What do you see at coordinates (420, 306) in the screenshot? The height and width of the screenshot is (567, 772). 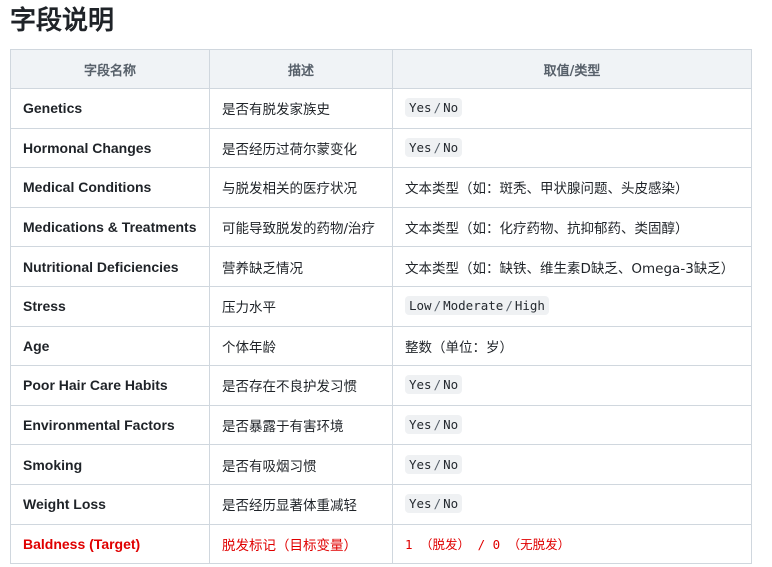 I see `value-option: Low` at bounding box center [420, 306].